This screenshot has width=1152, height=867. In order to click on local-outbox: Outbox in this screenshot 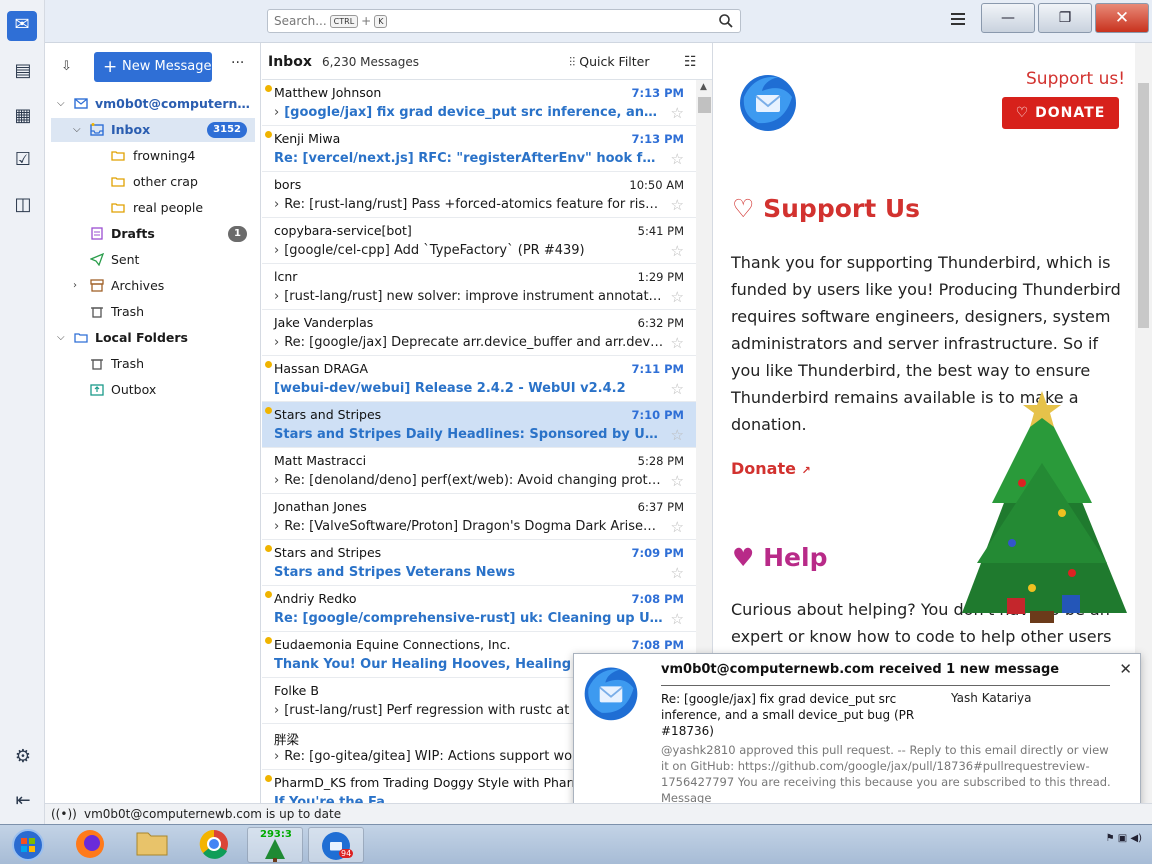, I will do `click(153, 390)`.